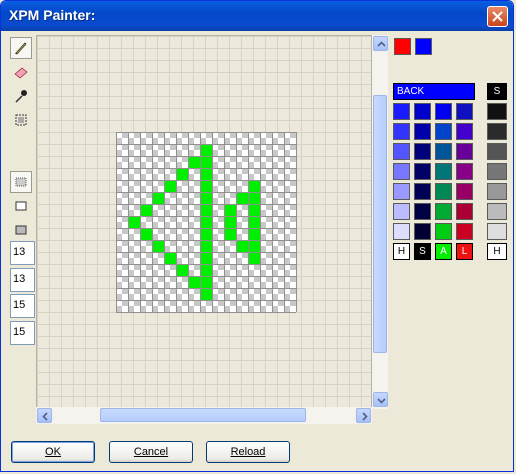 The height and width of the screenshot is (474, 516). I want to click on scroll-left-button, so click(44, 415).